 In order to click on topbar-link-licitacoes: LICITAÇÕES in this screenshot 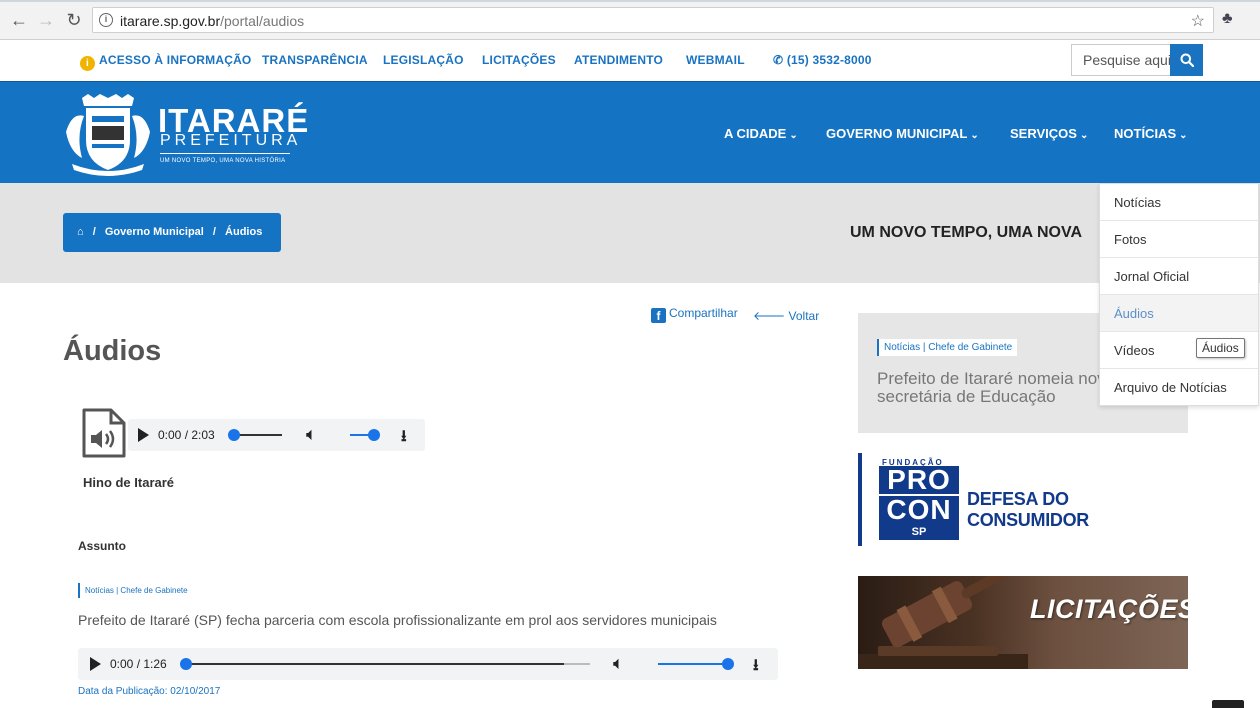, I will do `click(519, 60)`.